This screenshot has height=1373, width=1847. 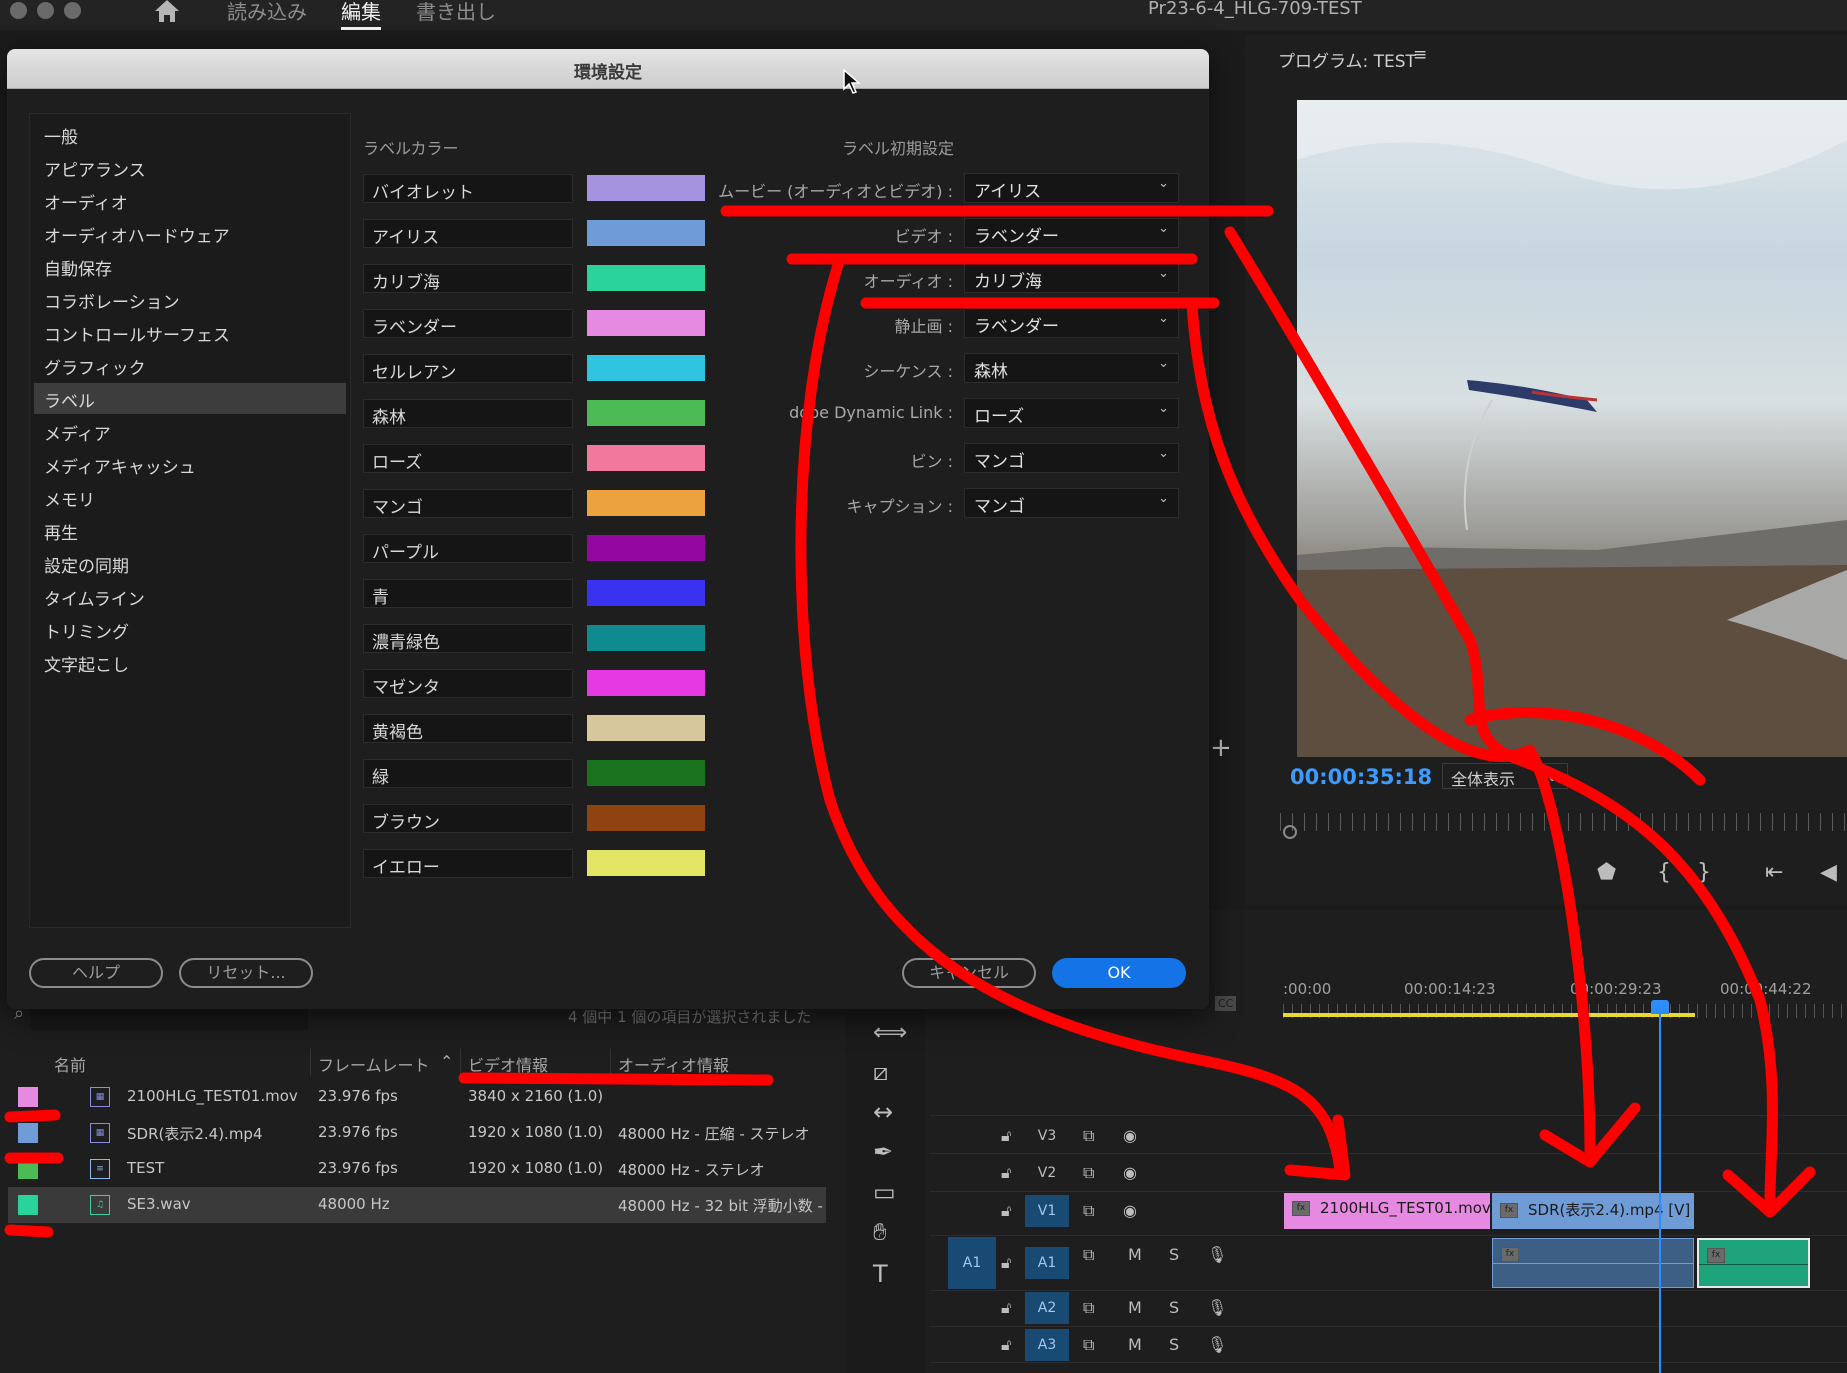 What do you see at coordinates (1071, 188) in the screenshot?
I see `label-default-dropdown: アイリス ⌄` at bounding box center [1071, 188].